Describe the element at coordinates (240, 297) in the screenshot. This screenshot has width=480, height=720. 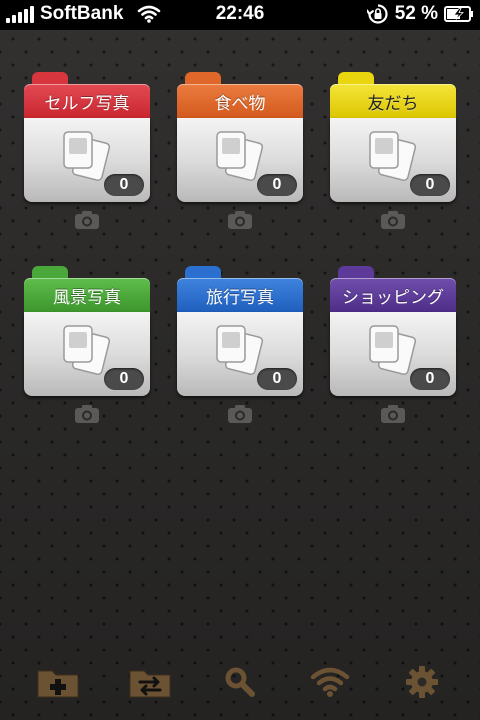
I see `folder-label: 旅行写真` at that location.